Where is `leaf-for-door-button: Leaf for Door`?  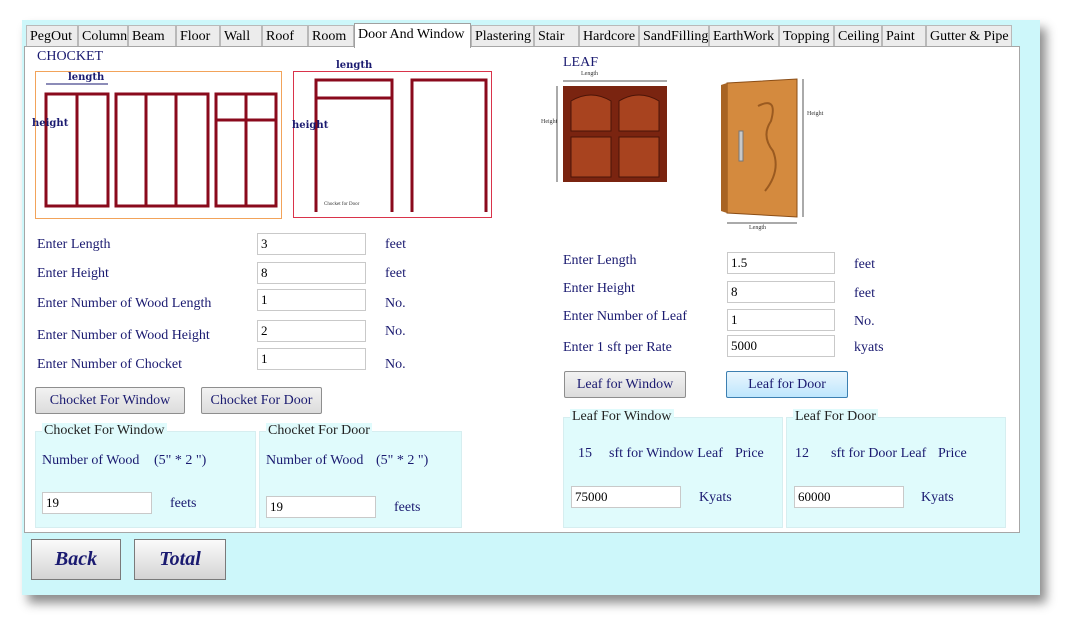 leaf-for-door-button: Leaf for Door is located at coordinates (787, 384).